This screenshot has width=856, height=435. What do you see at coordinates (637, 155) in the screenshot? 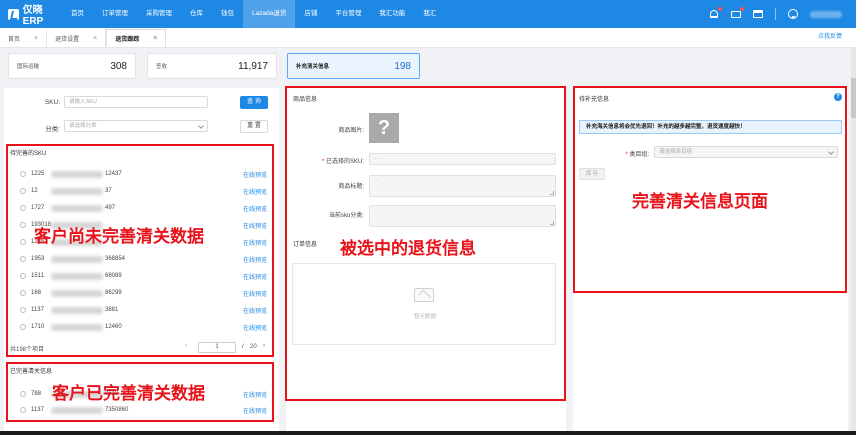
I see `category-group-label: * 类目组:` at bounding box center [637, 155].